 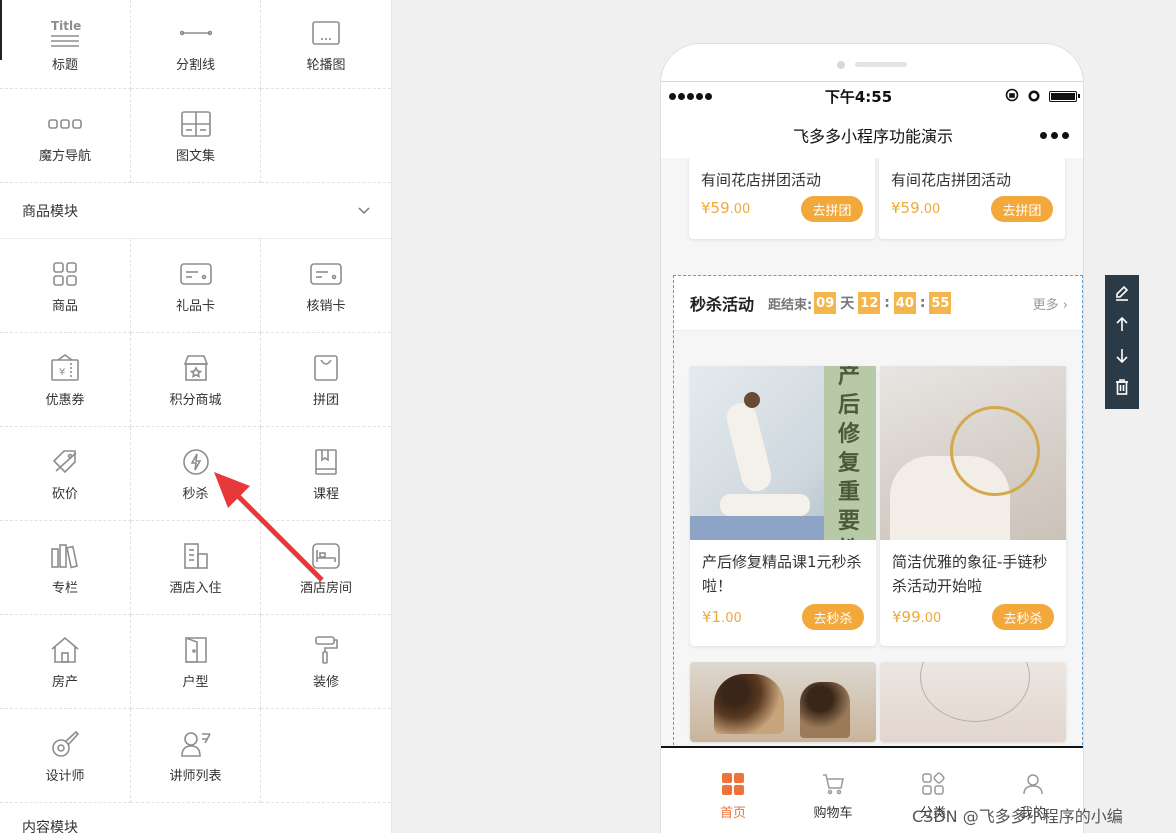 What do you see at coordinates (64, 494) in the screenshot?
I see `component-label: 砍价` at bounding box center [64, 494].